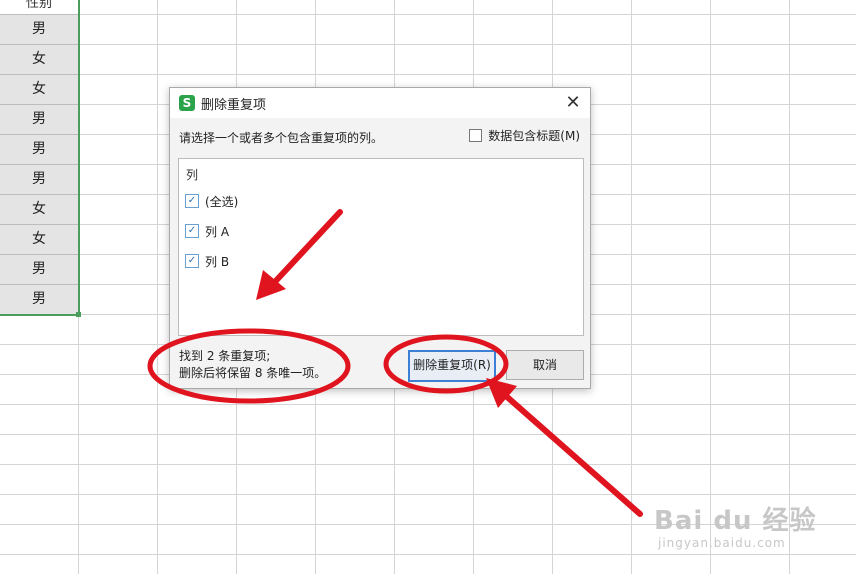  What do you see at coordinates (253, 373) in the screenshot?
I see `status-line-remaining: 删除后将保留 8 条唯一项。` at bounding box center [253, 373].